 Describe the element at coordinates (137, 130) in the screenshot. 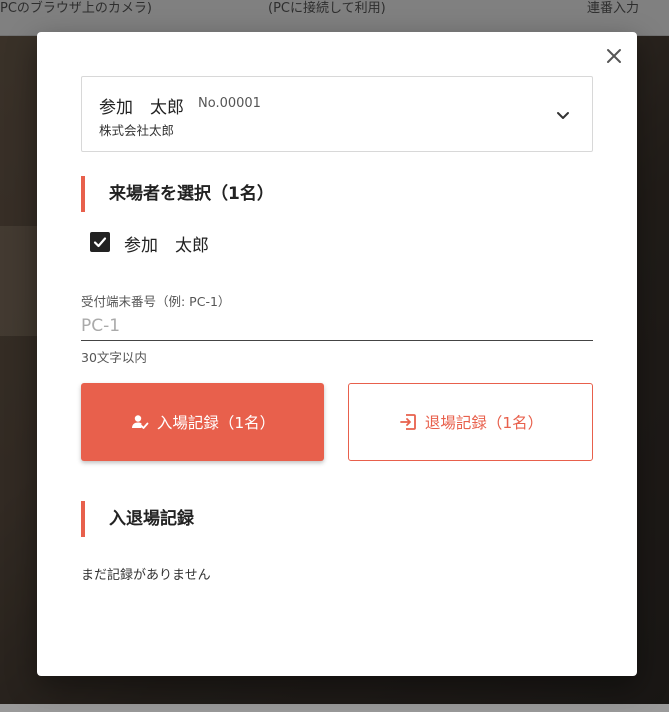

I see `attendee-company: 株式会社太郎` at that location.